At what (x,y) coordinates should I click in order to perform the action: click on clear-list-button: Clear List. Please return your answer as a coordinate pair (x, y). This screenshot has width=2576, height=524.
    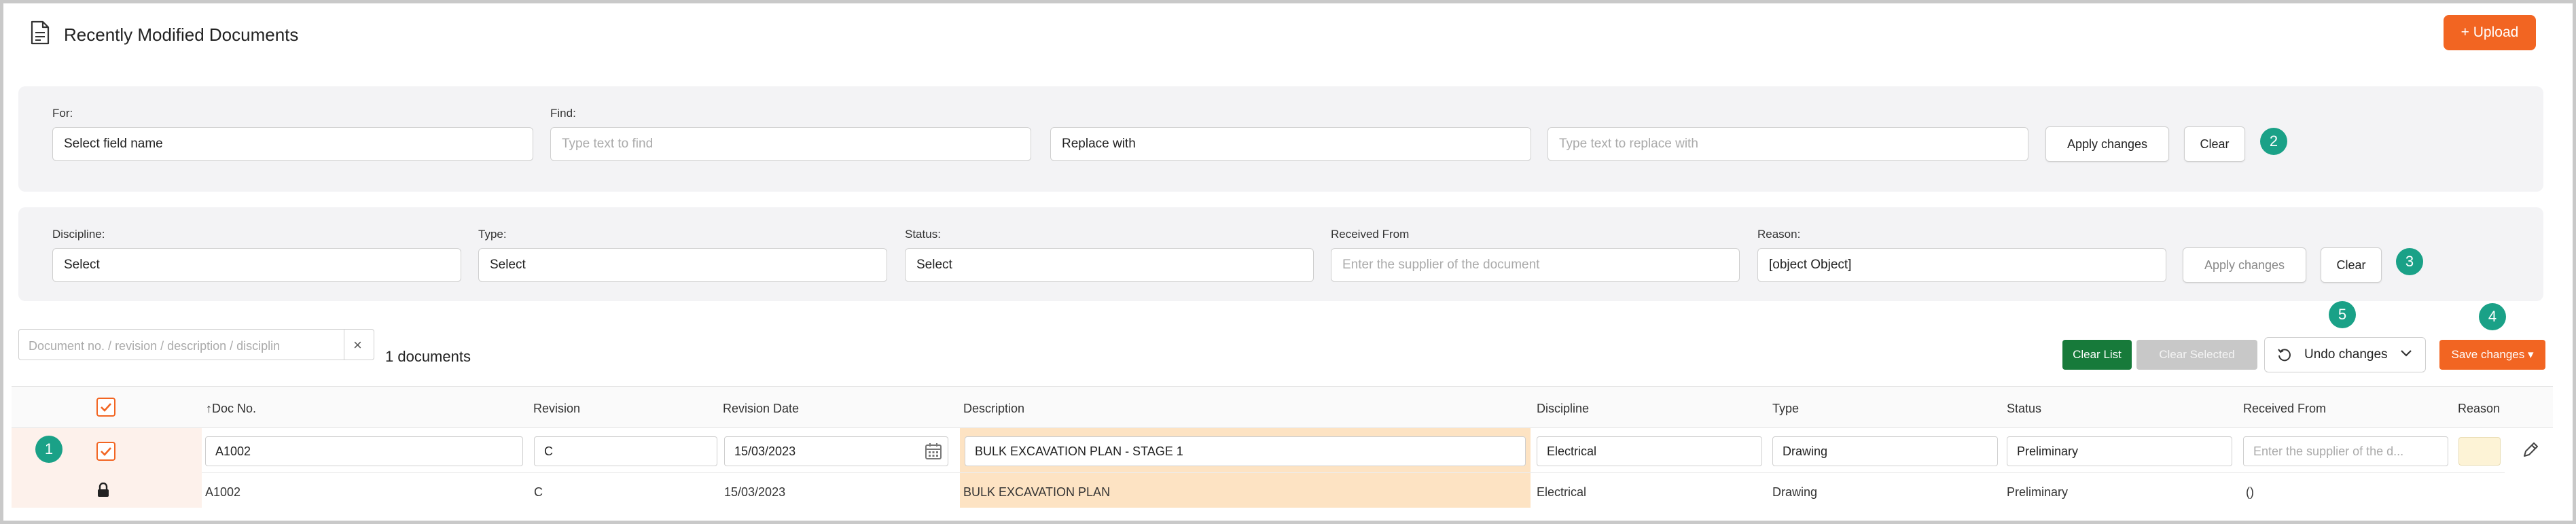
    Looking at the image, I should click on (2097, 355).